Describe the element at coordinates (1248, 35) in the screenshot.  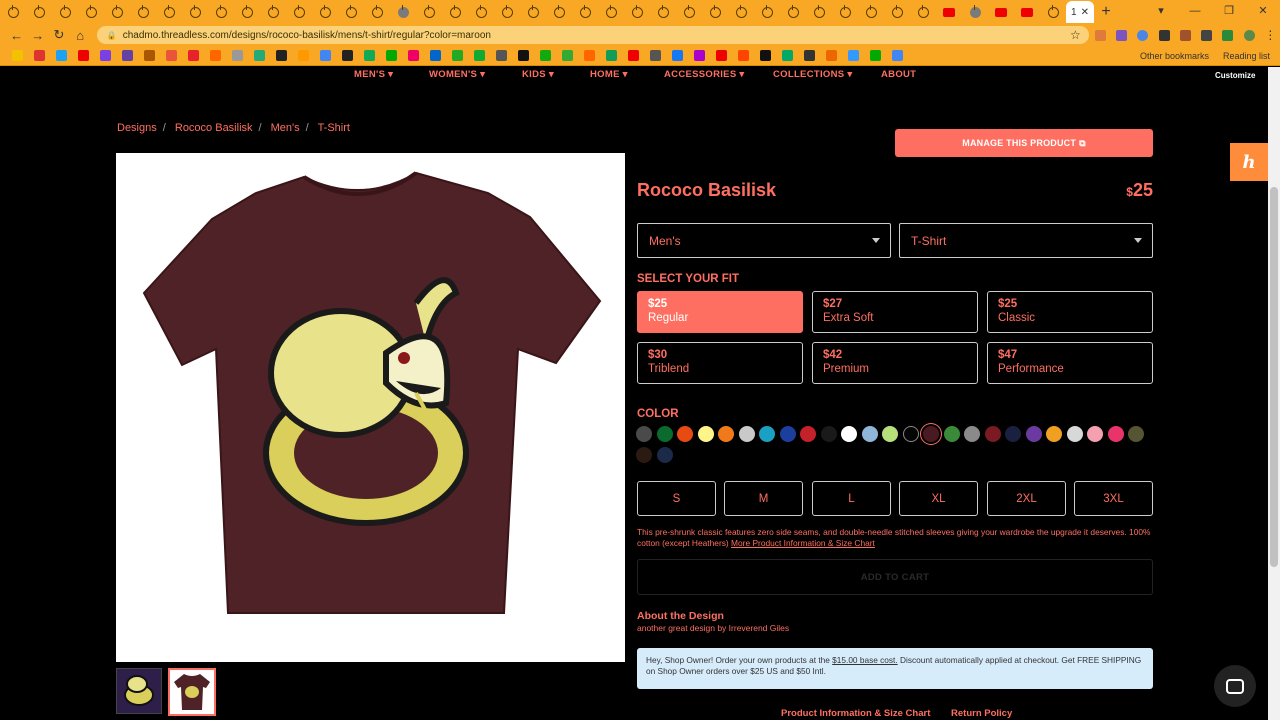
I see `profile-avatar-icon` at that location.